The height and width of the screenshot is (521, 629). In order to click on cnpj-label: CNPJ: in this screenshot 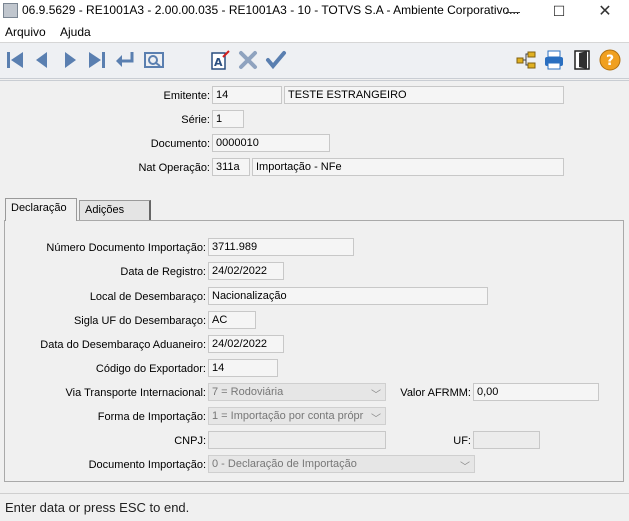, I will do `click(190, 441)`.